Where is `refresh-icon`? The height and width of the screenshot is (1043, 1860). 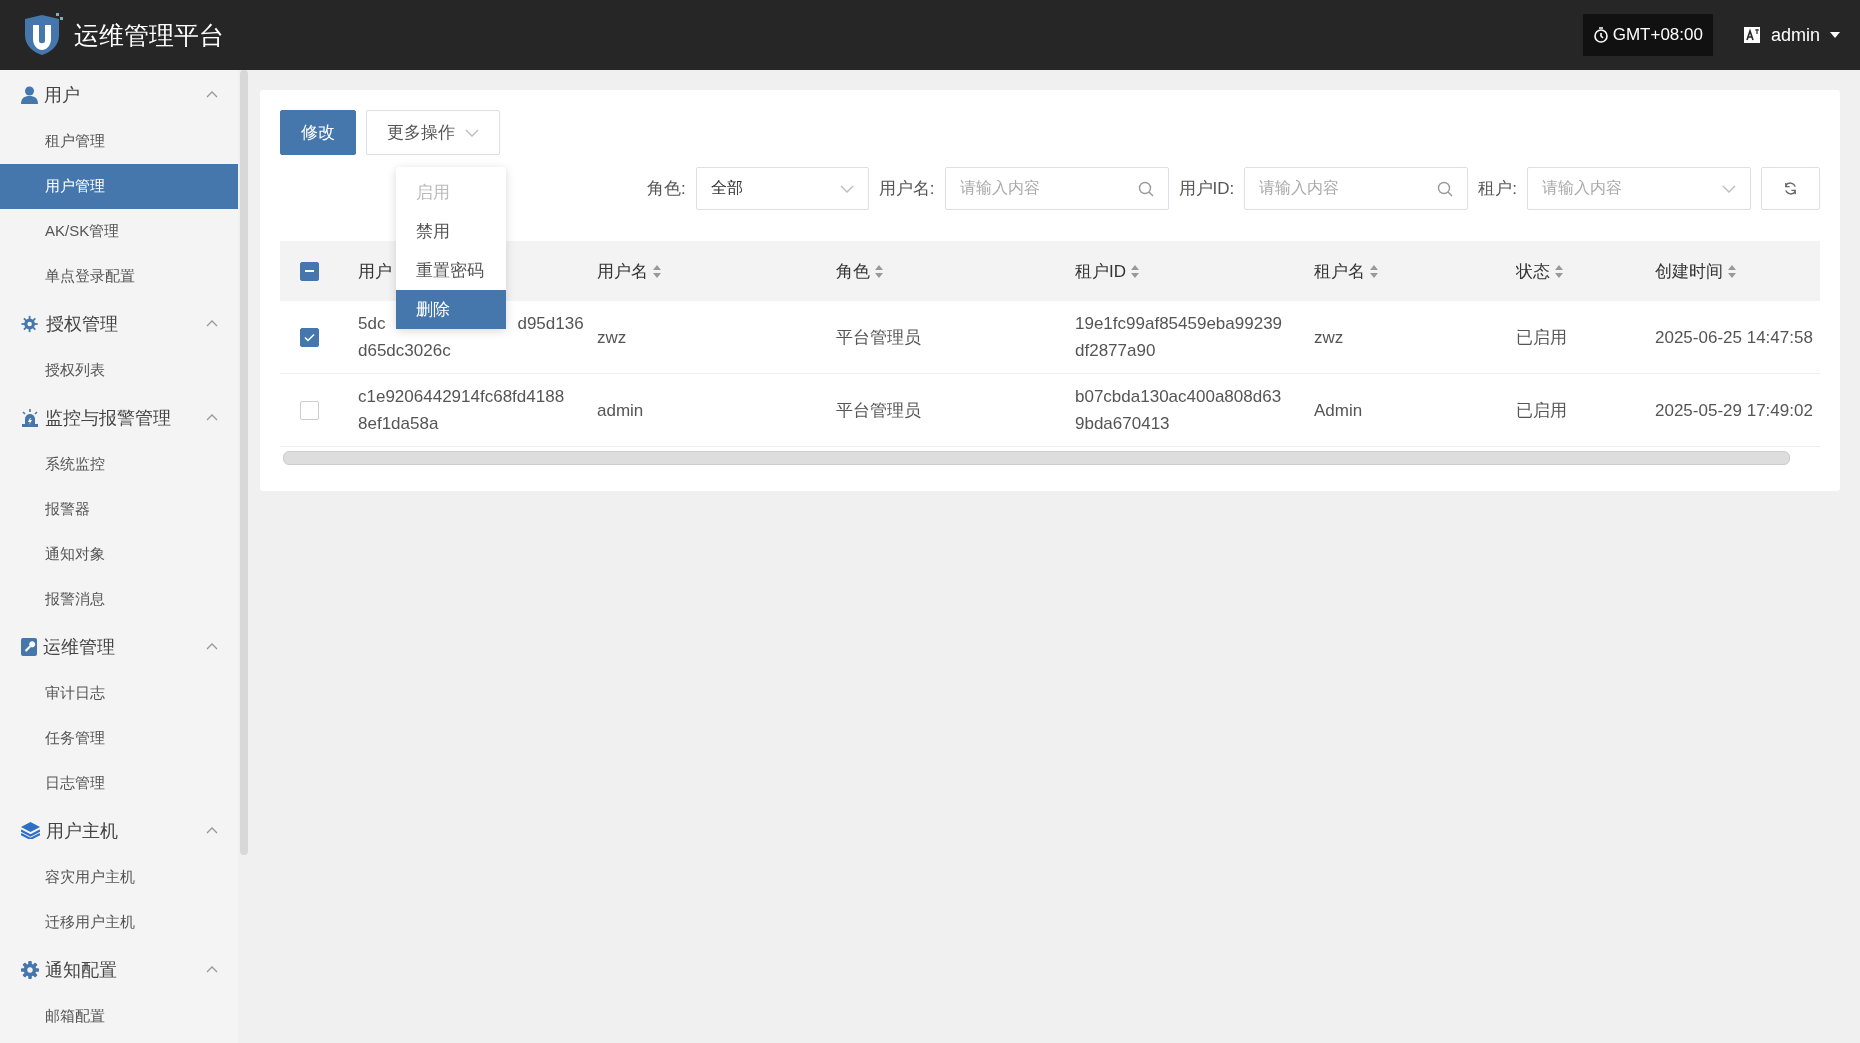
refresh-icon is located at coordinates (1790, 188).